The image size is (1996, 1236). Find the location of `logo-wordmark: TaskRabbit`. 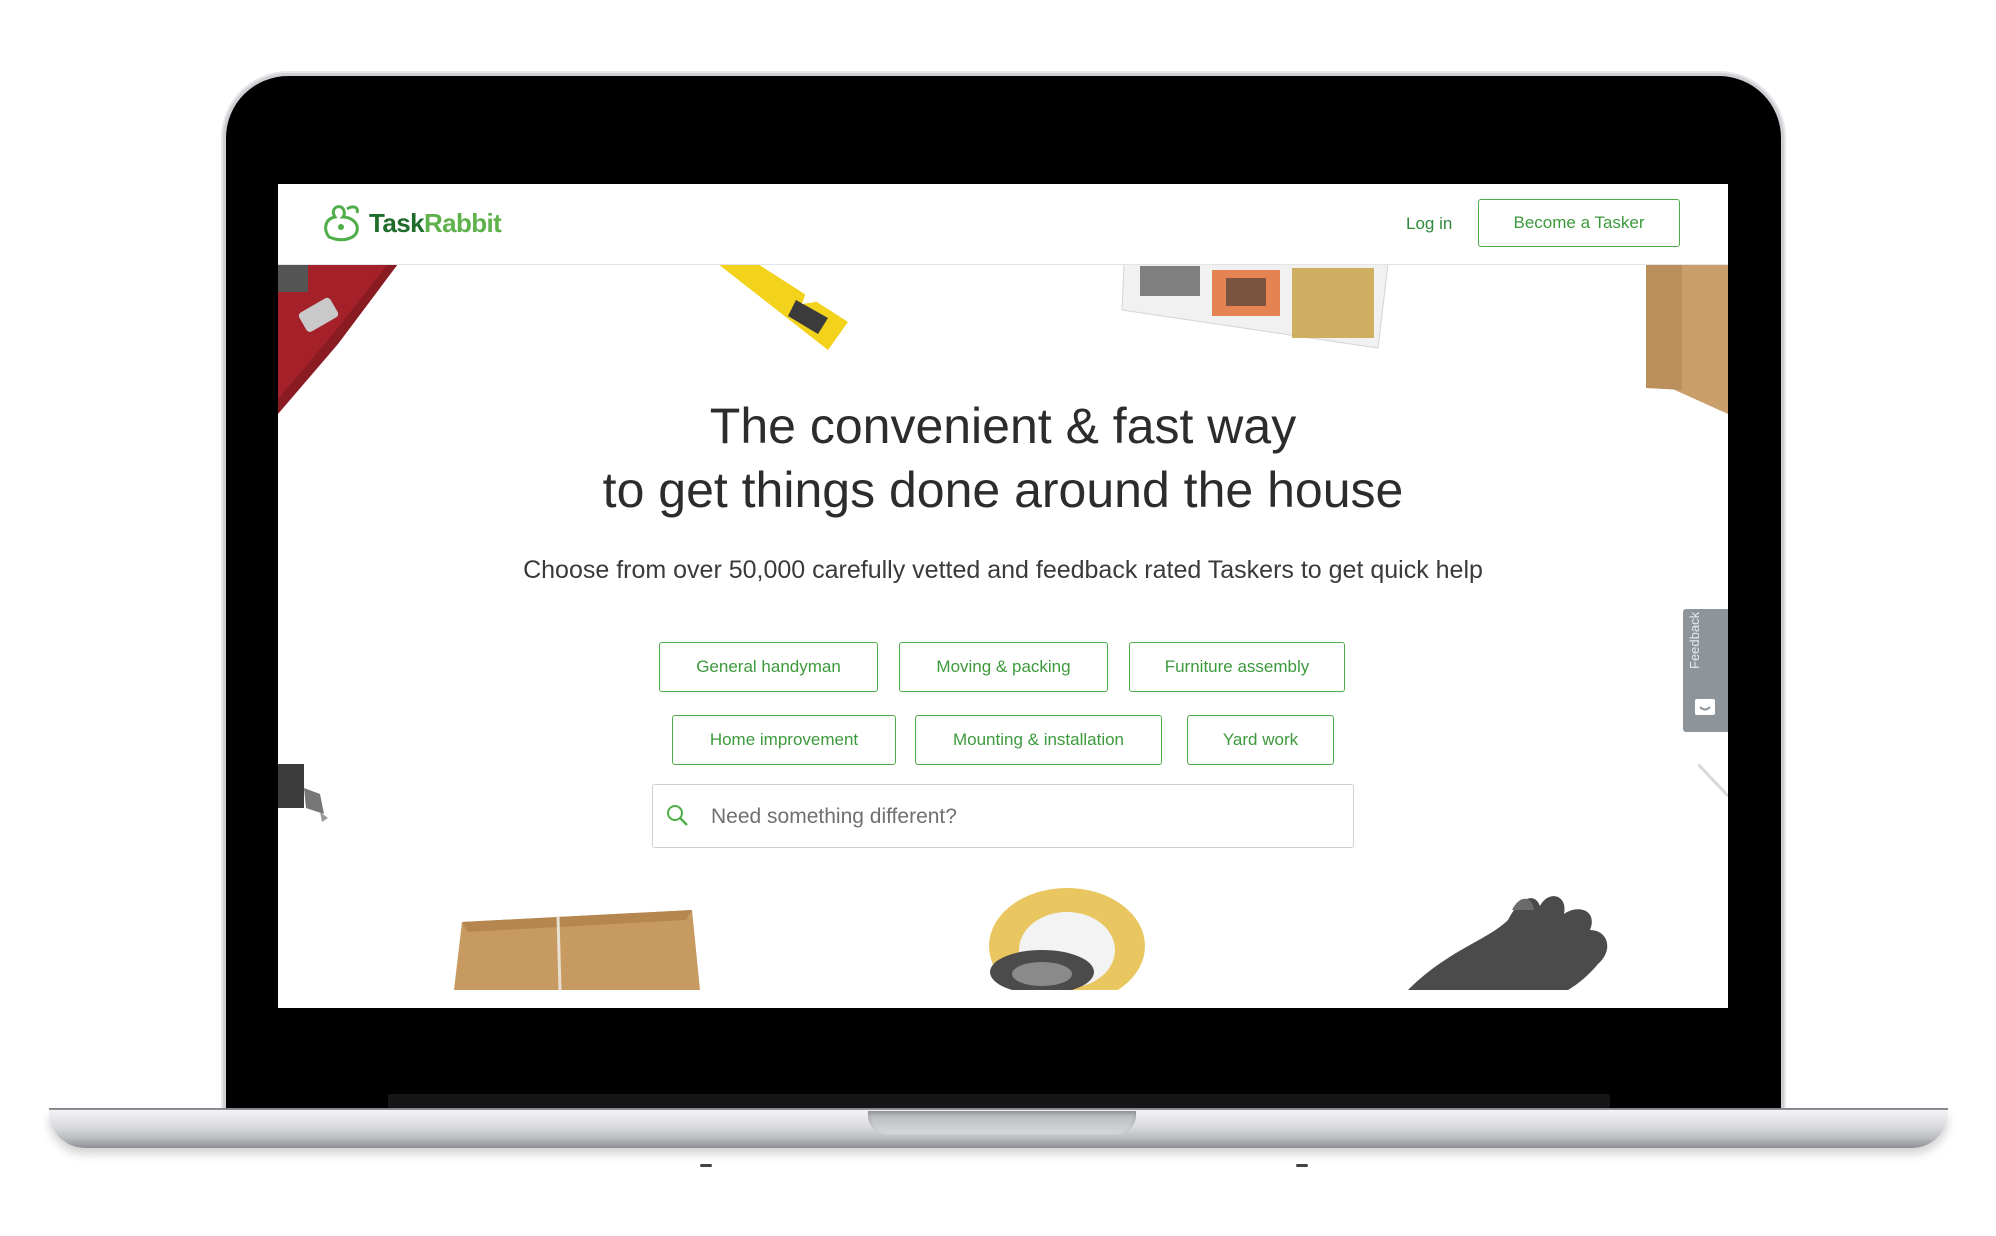

logo-wordmark: TaskRabbit is located at coordinates (435, 223).